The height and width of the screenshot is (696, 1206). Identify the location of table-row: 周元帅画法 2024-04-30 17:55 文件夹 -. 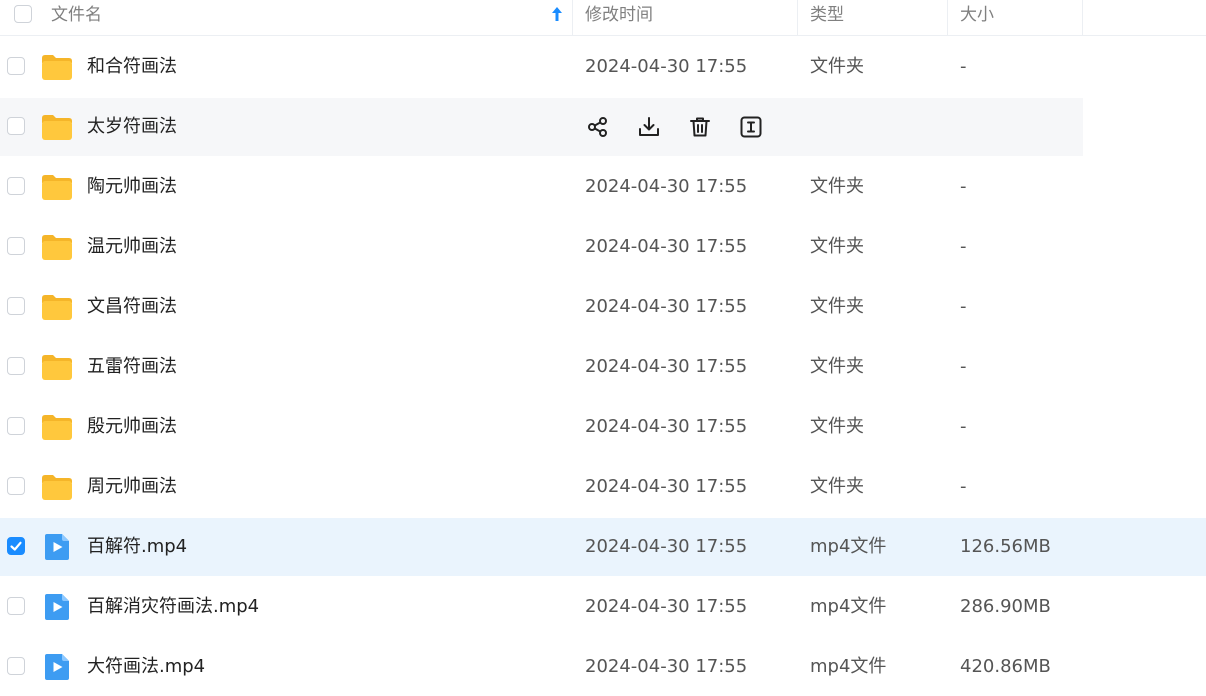
(603, 487).